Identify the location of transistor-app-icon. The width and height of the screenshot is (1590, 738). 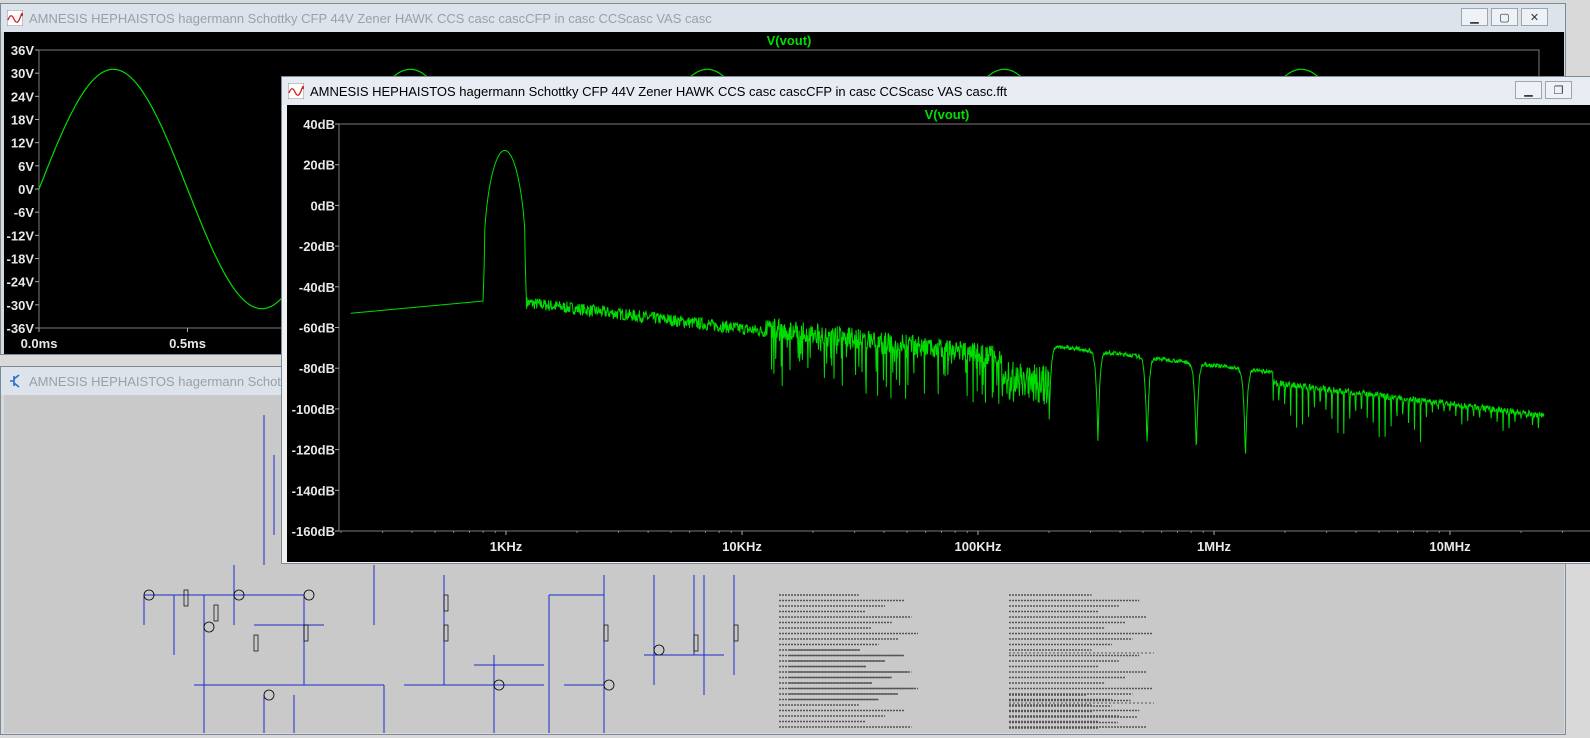
(15, 381).